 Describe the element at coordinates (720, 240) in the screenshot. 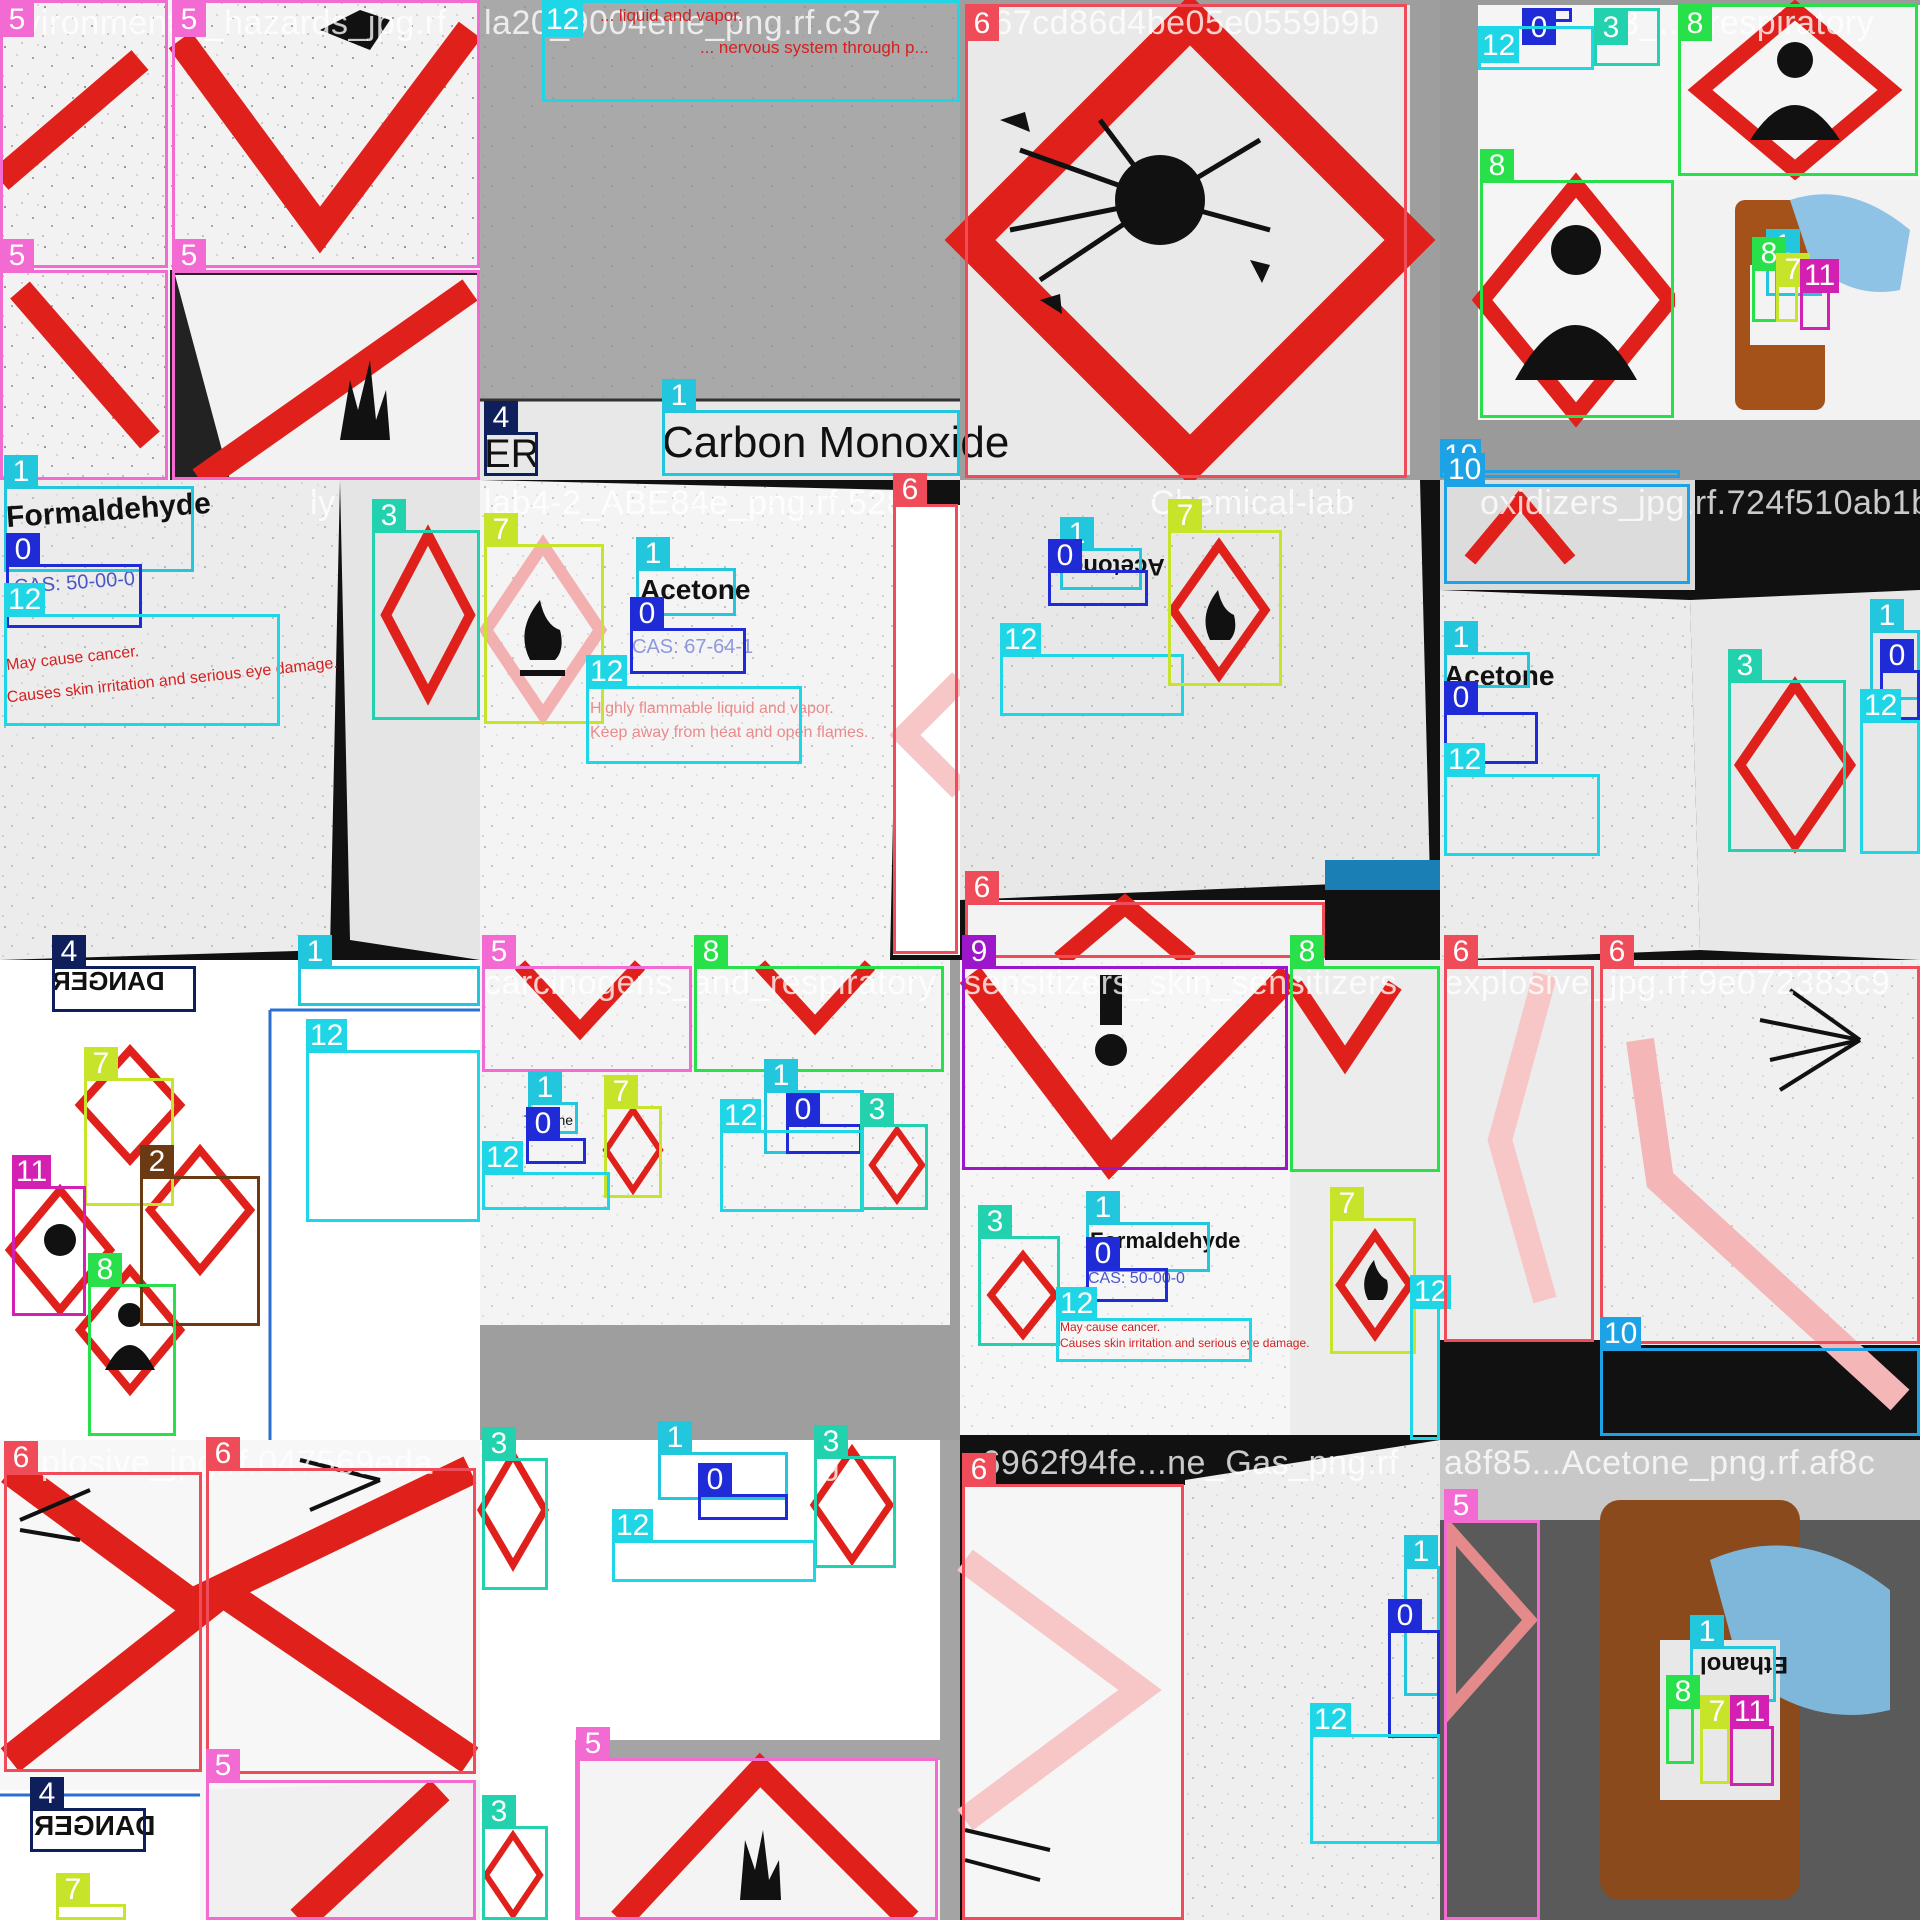

I see `tile-carbon-monoxide` at that location.